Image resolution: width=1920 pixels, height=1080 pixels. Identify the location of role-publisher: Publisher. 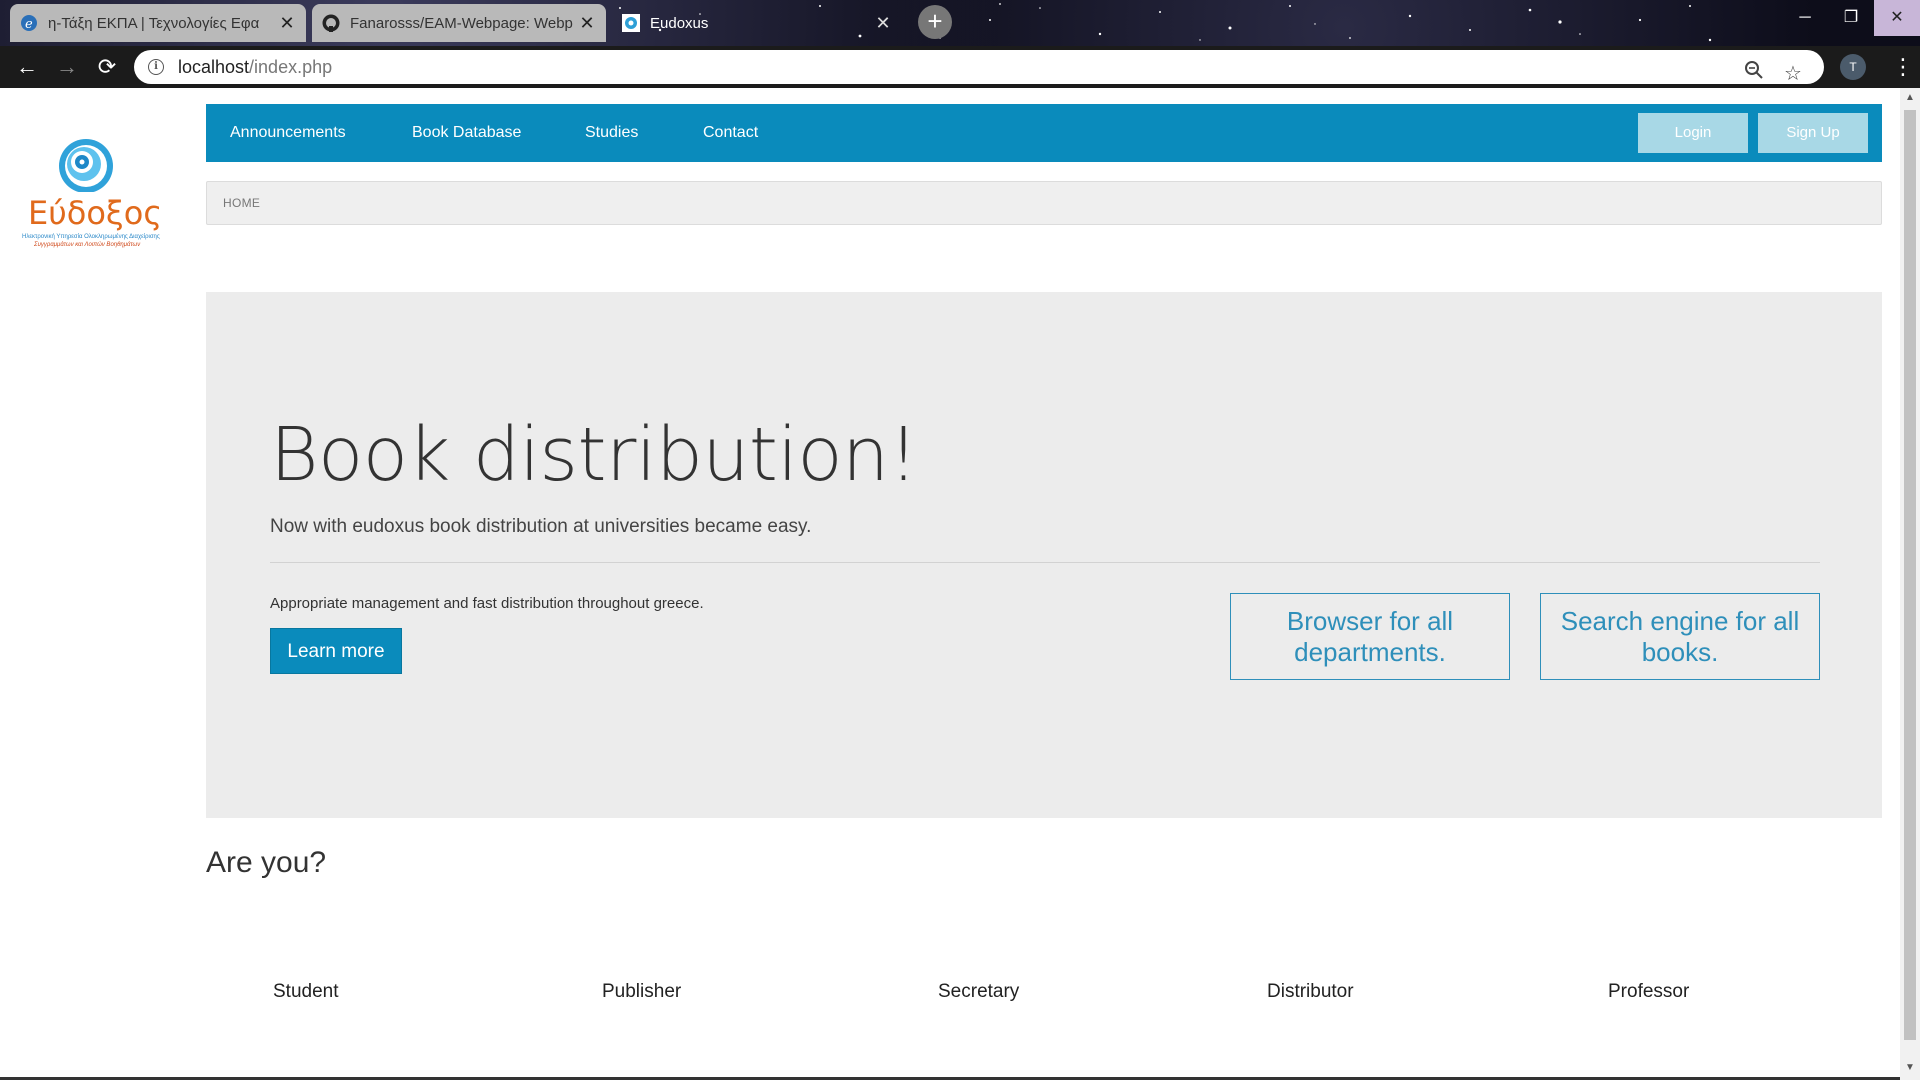
(641, 992).